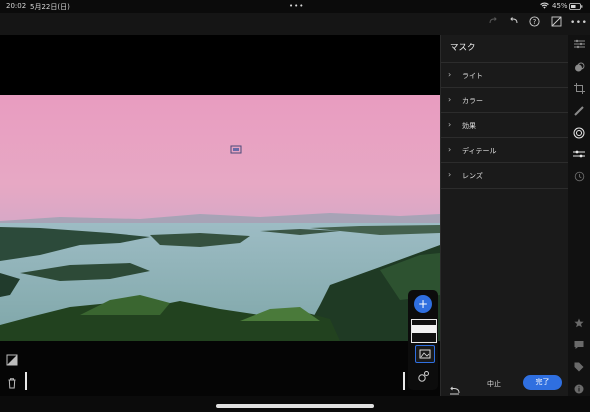 The width and height of the screenshot is (590, 412). What do you see at coordinates (579, 46) in the screenshot?
I see `sliders-icon` at bounding box center [579, 46].